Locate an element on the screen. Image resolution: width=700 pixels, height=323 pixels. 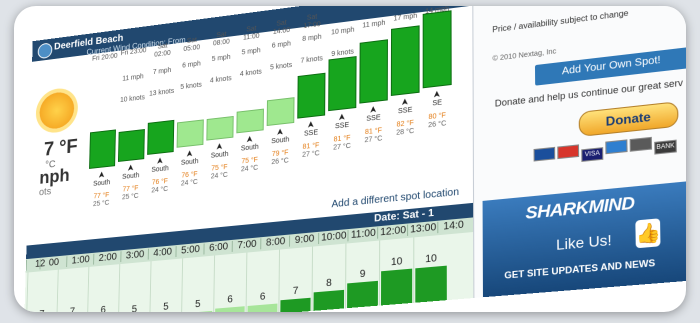
forecast-temp: 79 °F 26 °C is located at coordinates (280, 158).